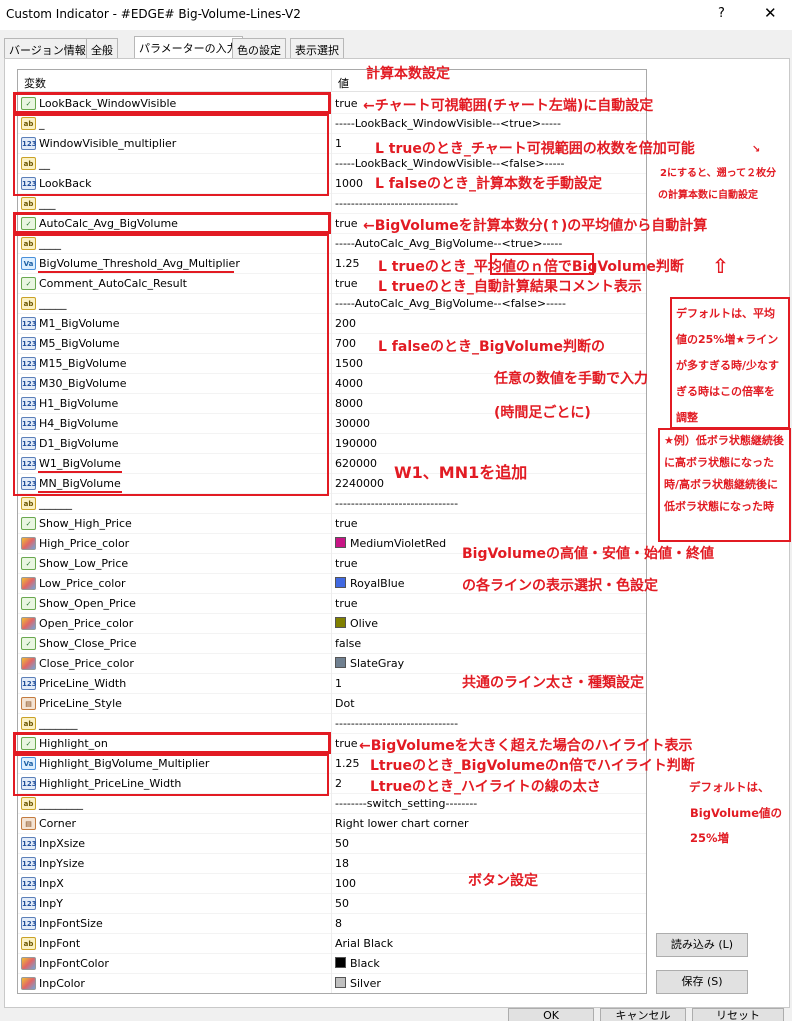  What do you see at coordinates (332, 844) in the screenshot?
I see `parameter-row: 123 InpXsize 50` at bounding box center [332, 844].